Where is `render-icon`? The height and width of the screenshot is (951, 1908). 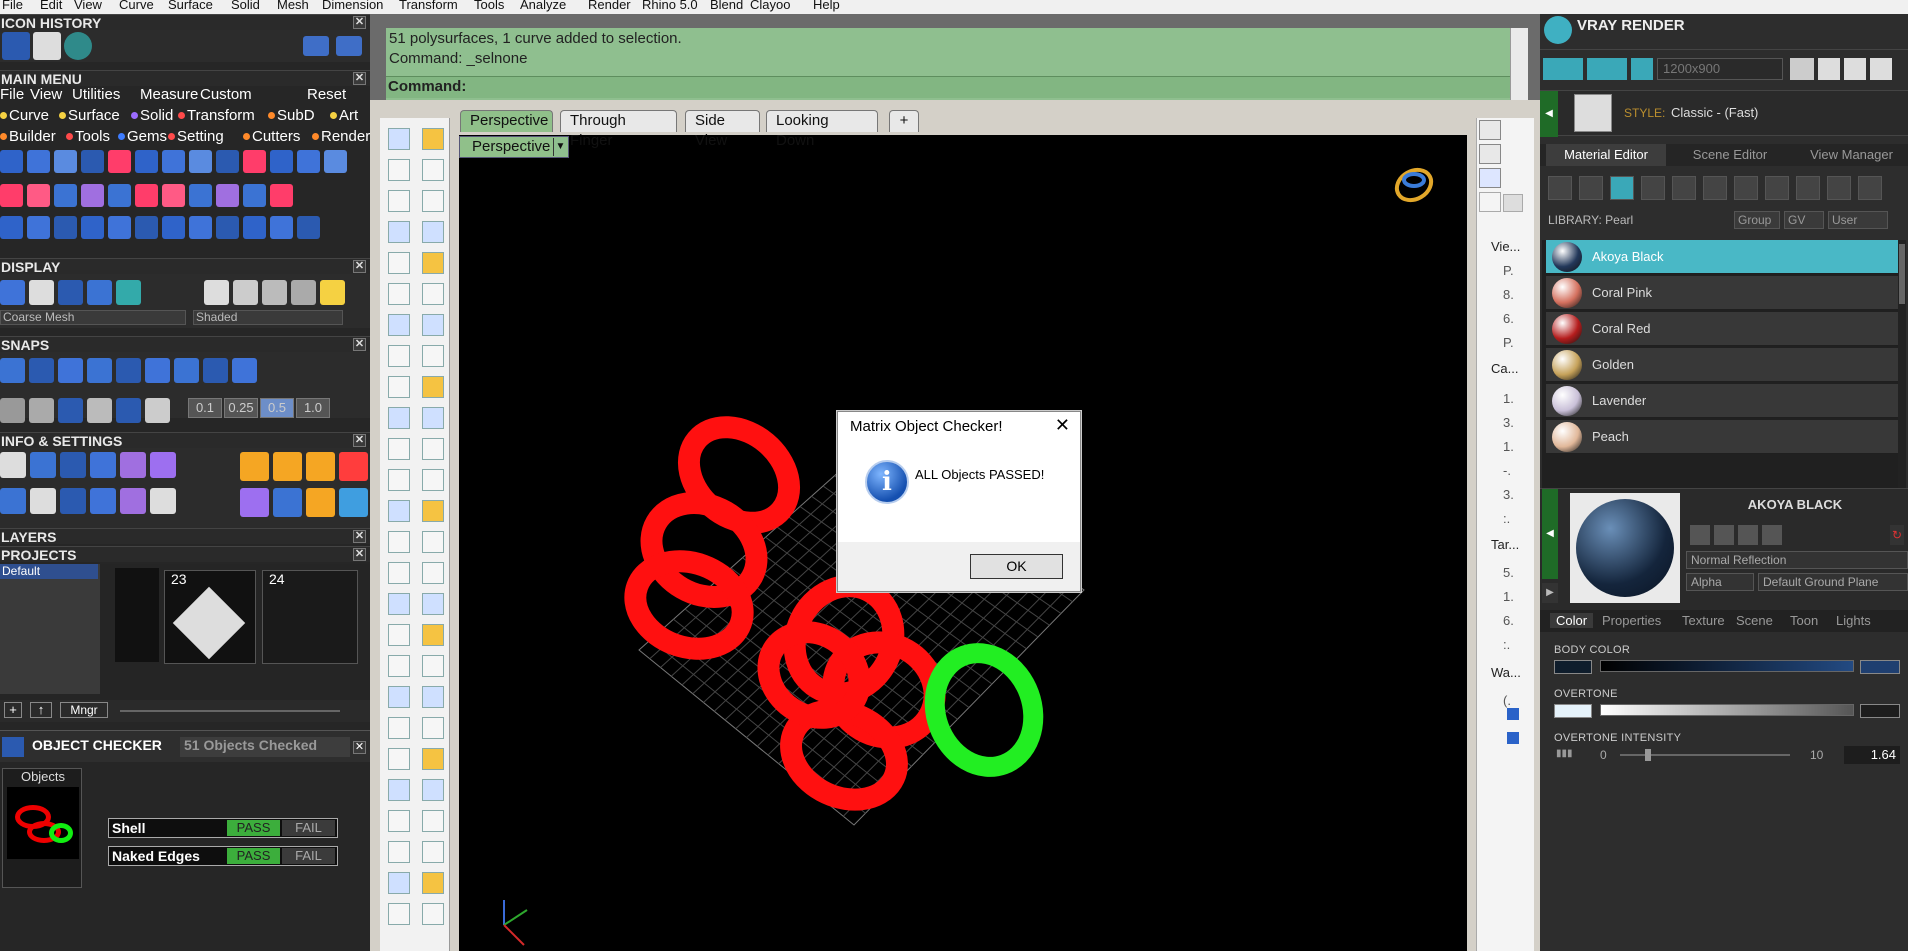 render-icon is located at coordinates (1563, 69).